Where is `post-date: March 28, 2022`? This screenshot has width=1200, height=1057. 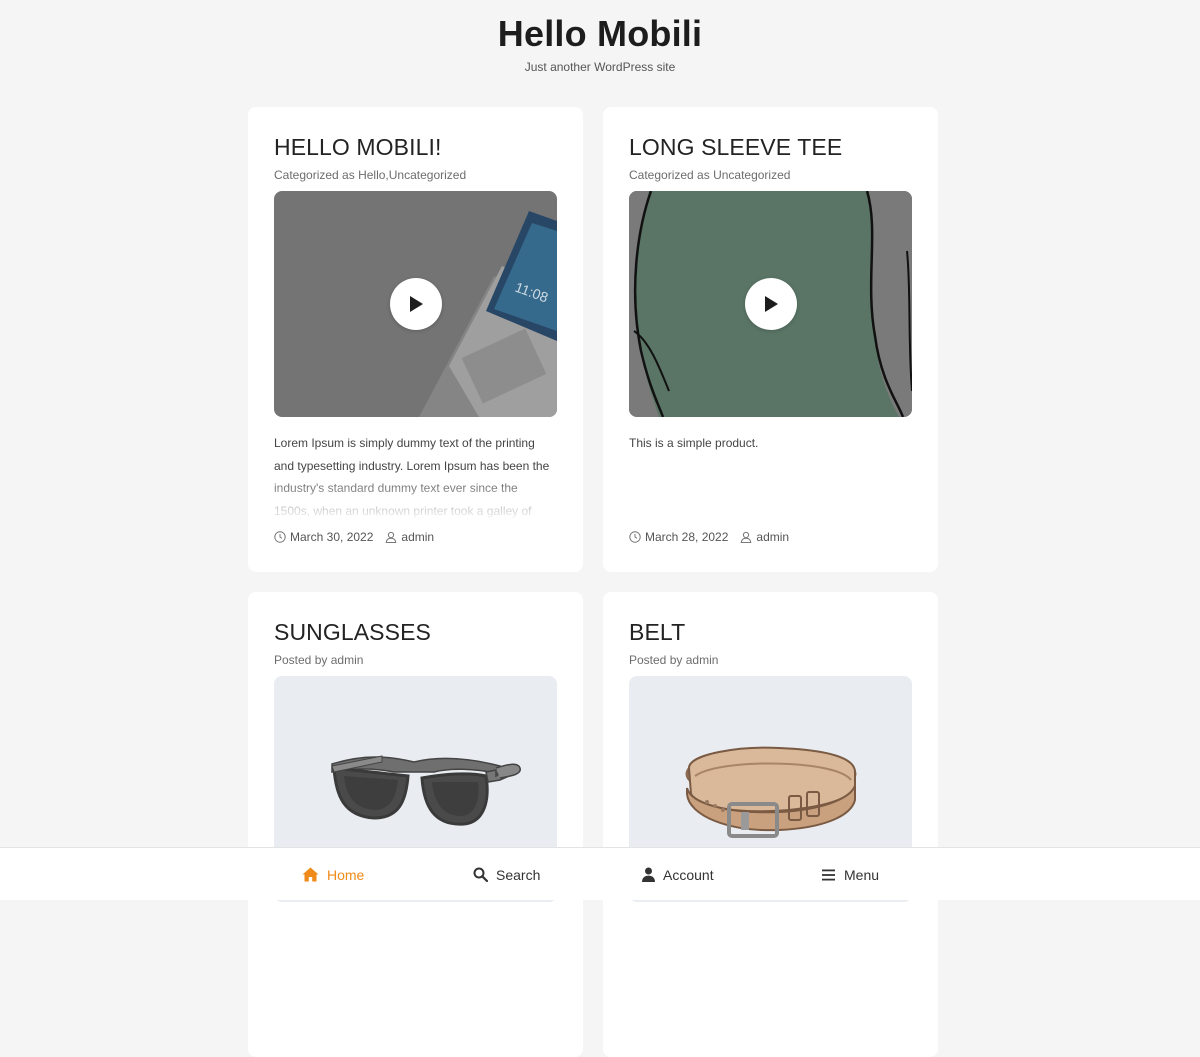 post-date: March 28, 2022 is located at coordinates (678, 537).